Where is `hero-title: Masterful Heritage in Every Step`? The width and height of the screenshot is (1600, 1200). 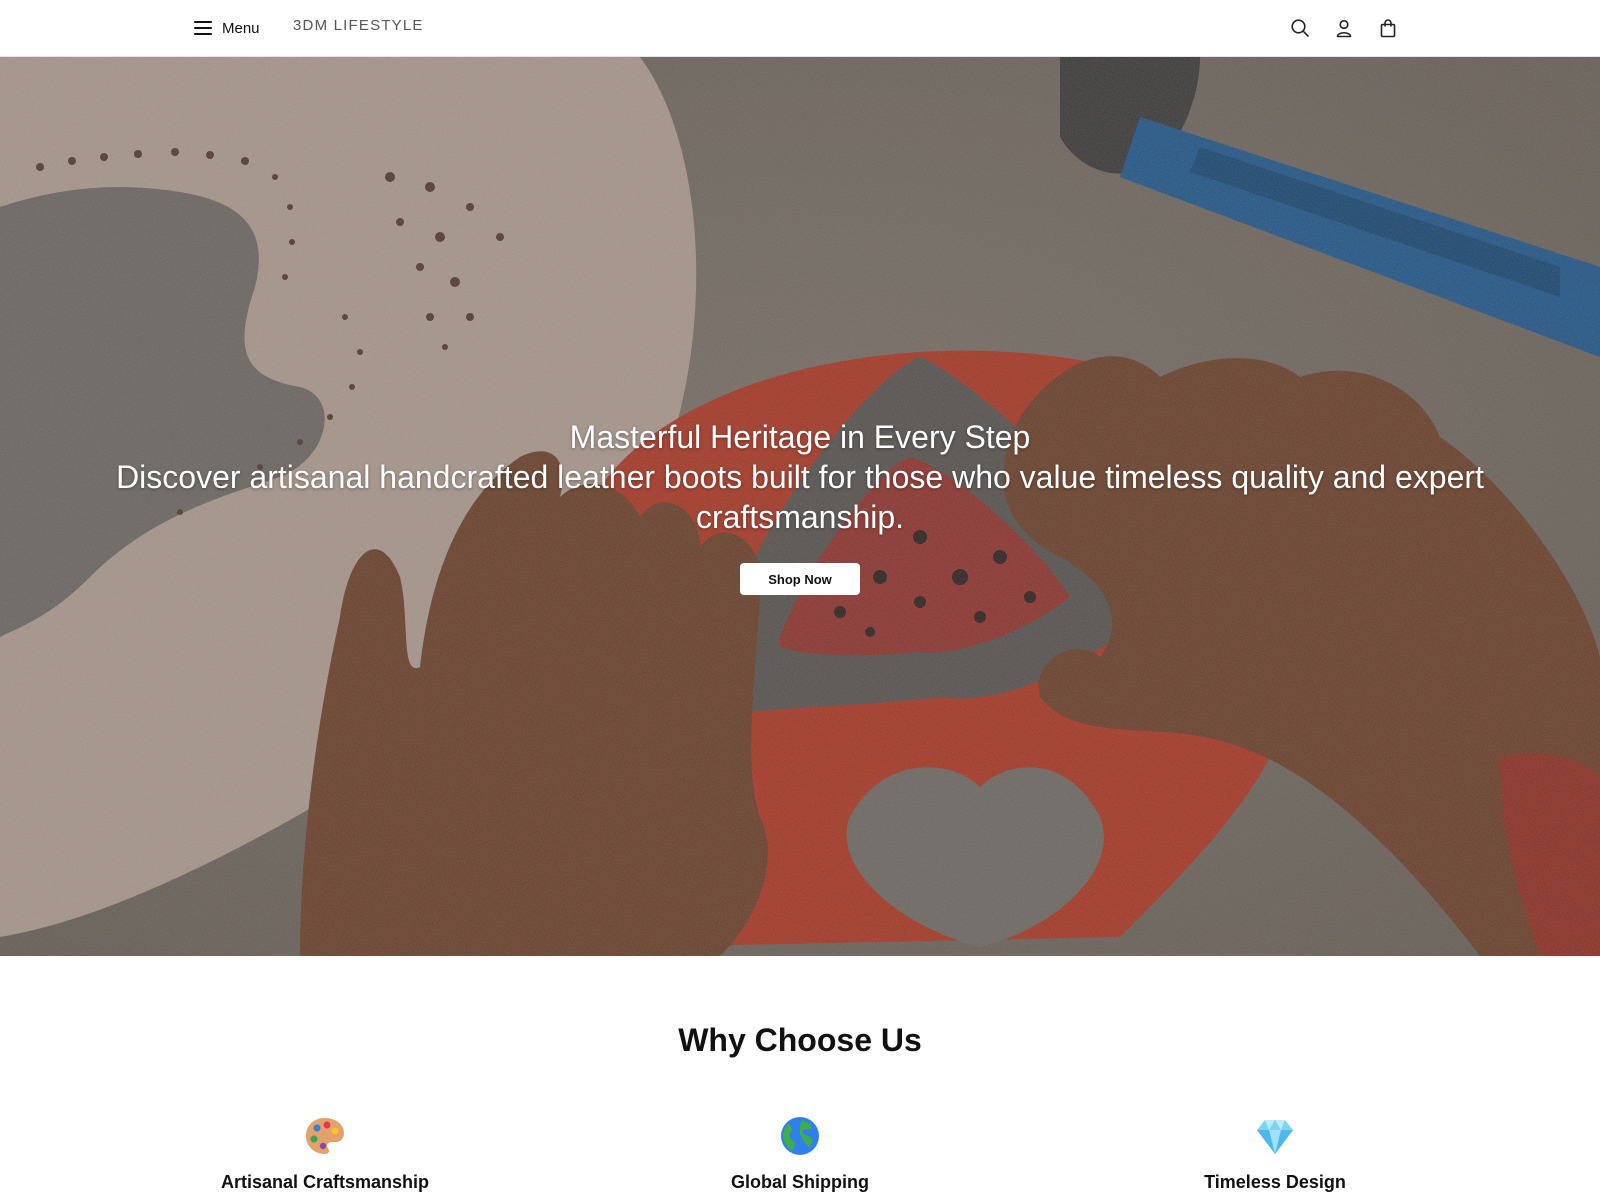
hero-title: Masterful Heritage in Every Step is located at coordinates (800, 437).